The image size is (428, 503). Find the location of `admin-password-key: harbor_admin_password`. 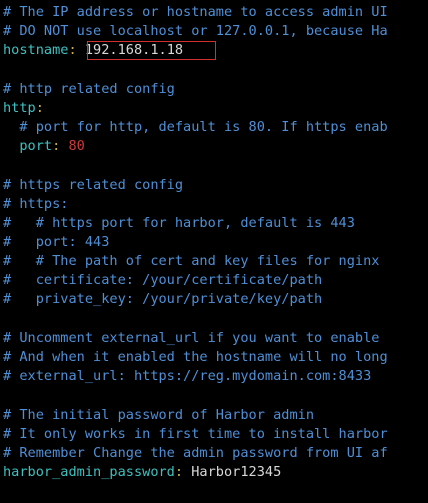

admin-password-key: harbor_admin_password is located at coordinates (89, 472).